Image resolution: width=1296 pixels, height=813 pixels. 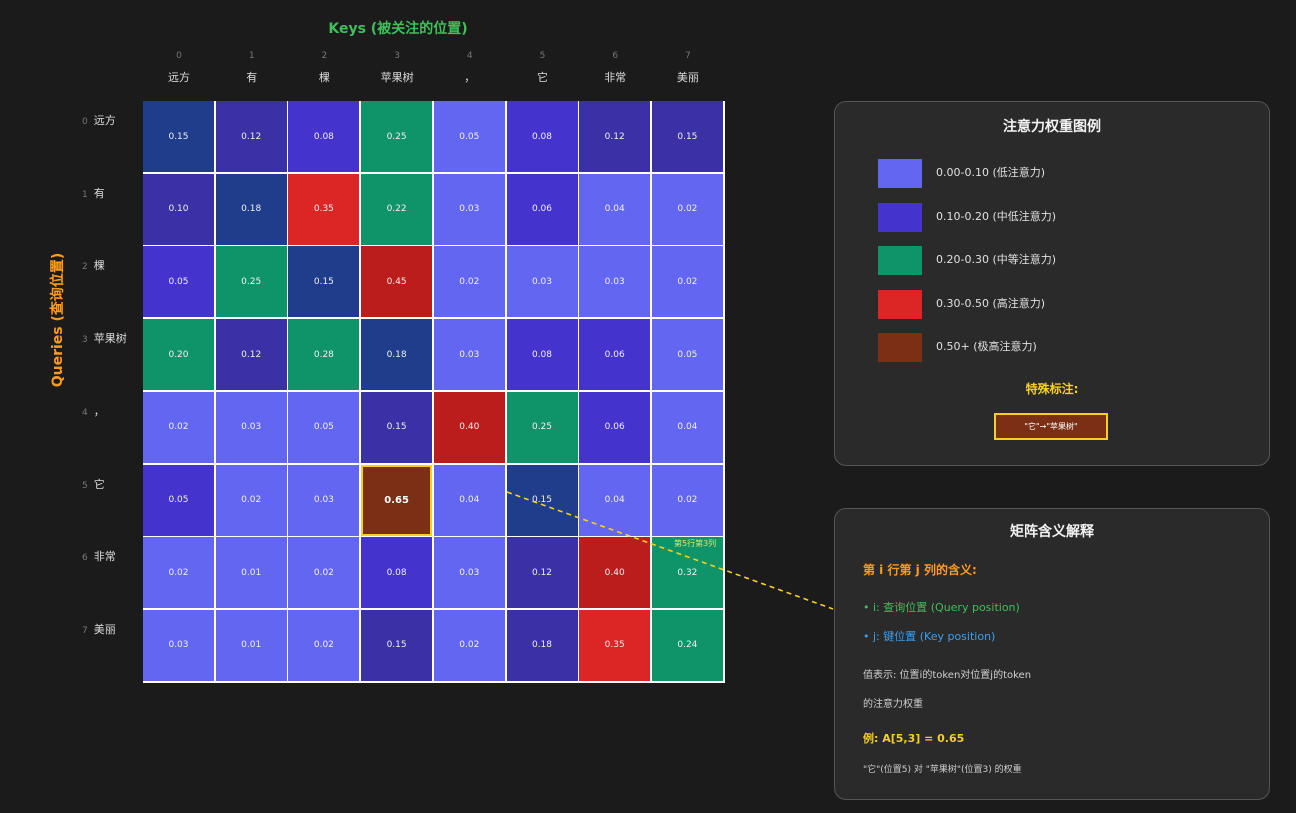 I want to click on special-mark-title: 特殊标注:, so click(x=1052, y=389).